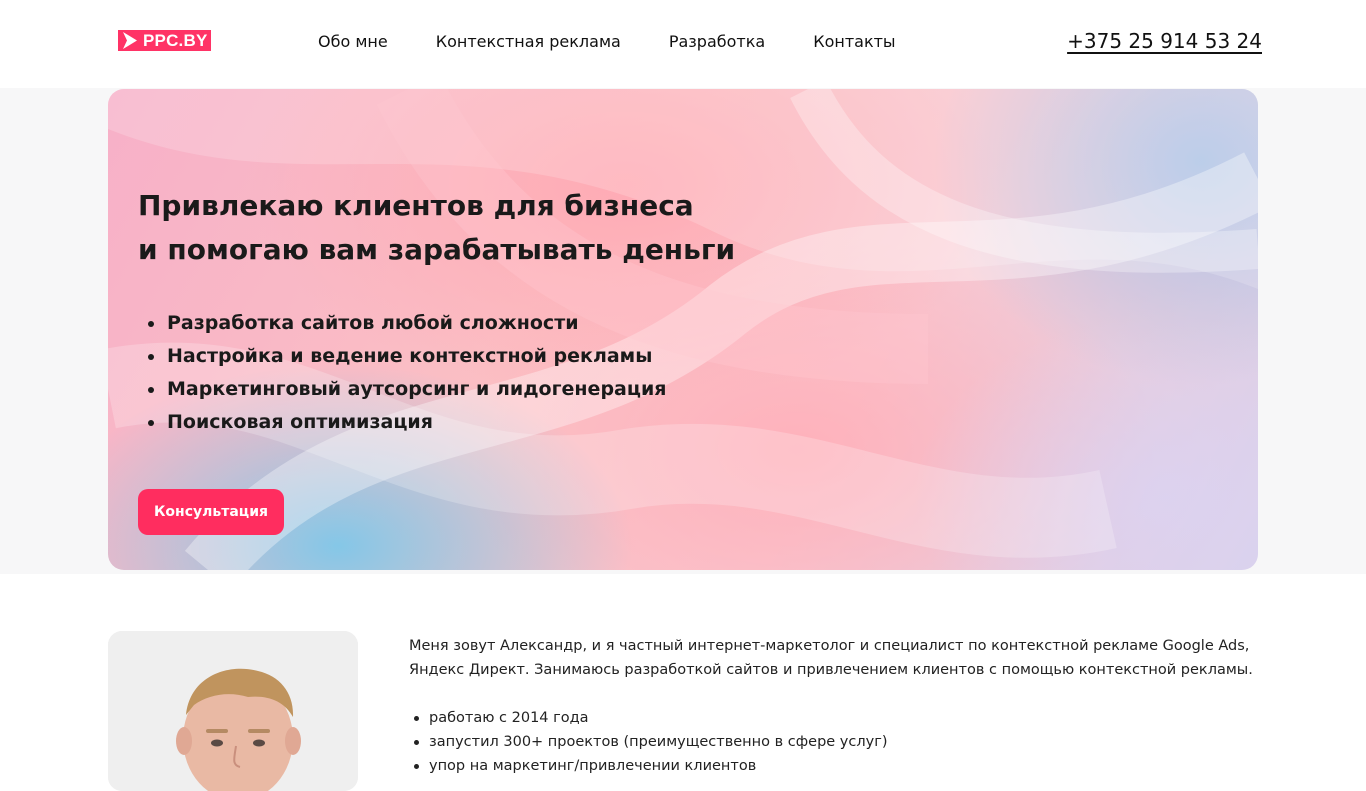 The height and width of the screenshot is (791, 1366). What do you see at coordinates (406, 356) in the screenshot?
I see `service-item: Настройка и ведение контекстной рекламы` at bounding box center [406, 356].